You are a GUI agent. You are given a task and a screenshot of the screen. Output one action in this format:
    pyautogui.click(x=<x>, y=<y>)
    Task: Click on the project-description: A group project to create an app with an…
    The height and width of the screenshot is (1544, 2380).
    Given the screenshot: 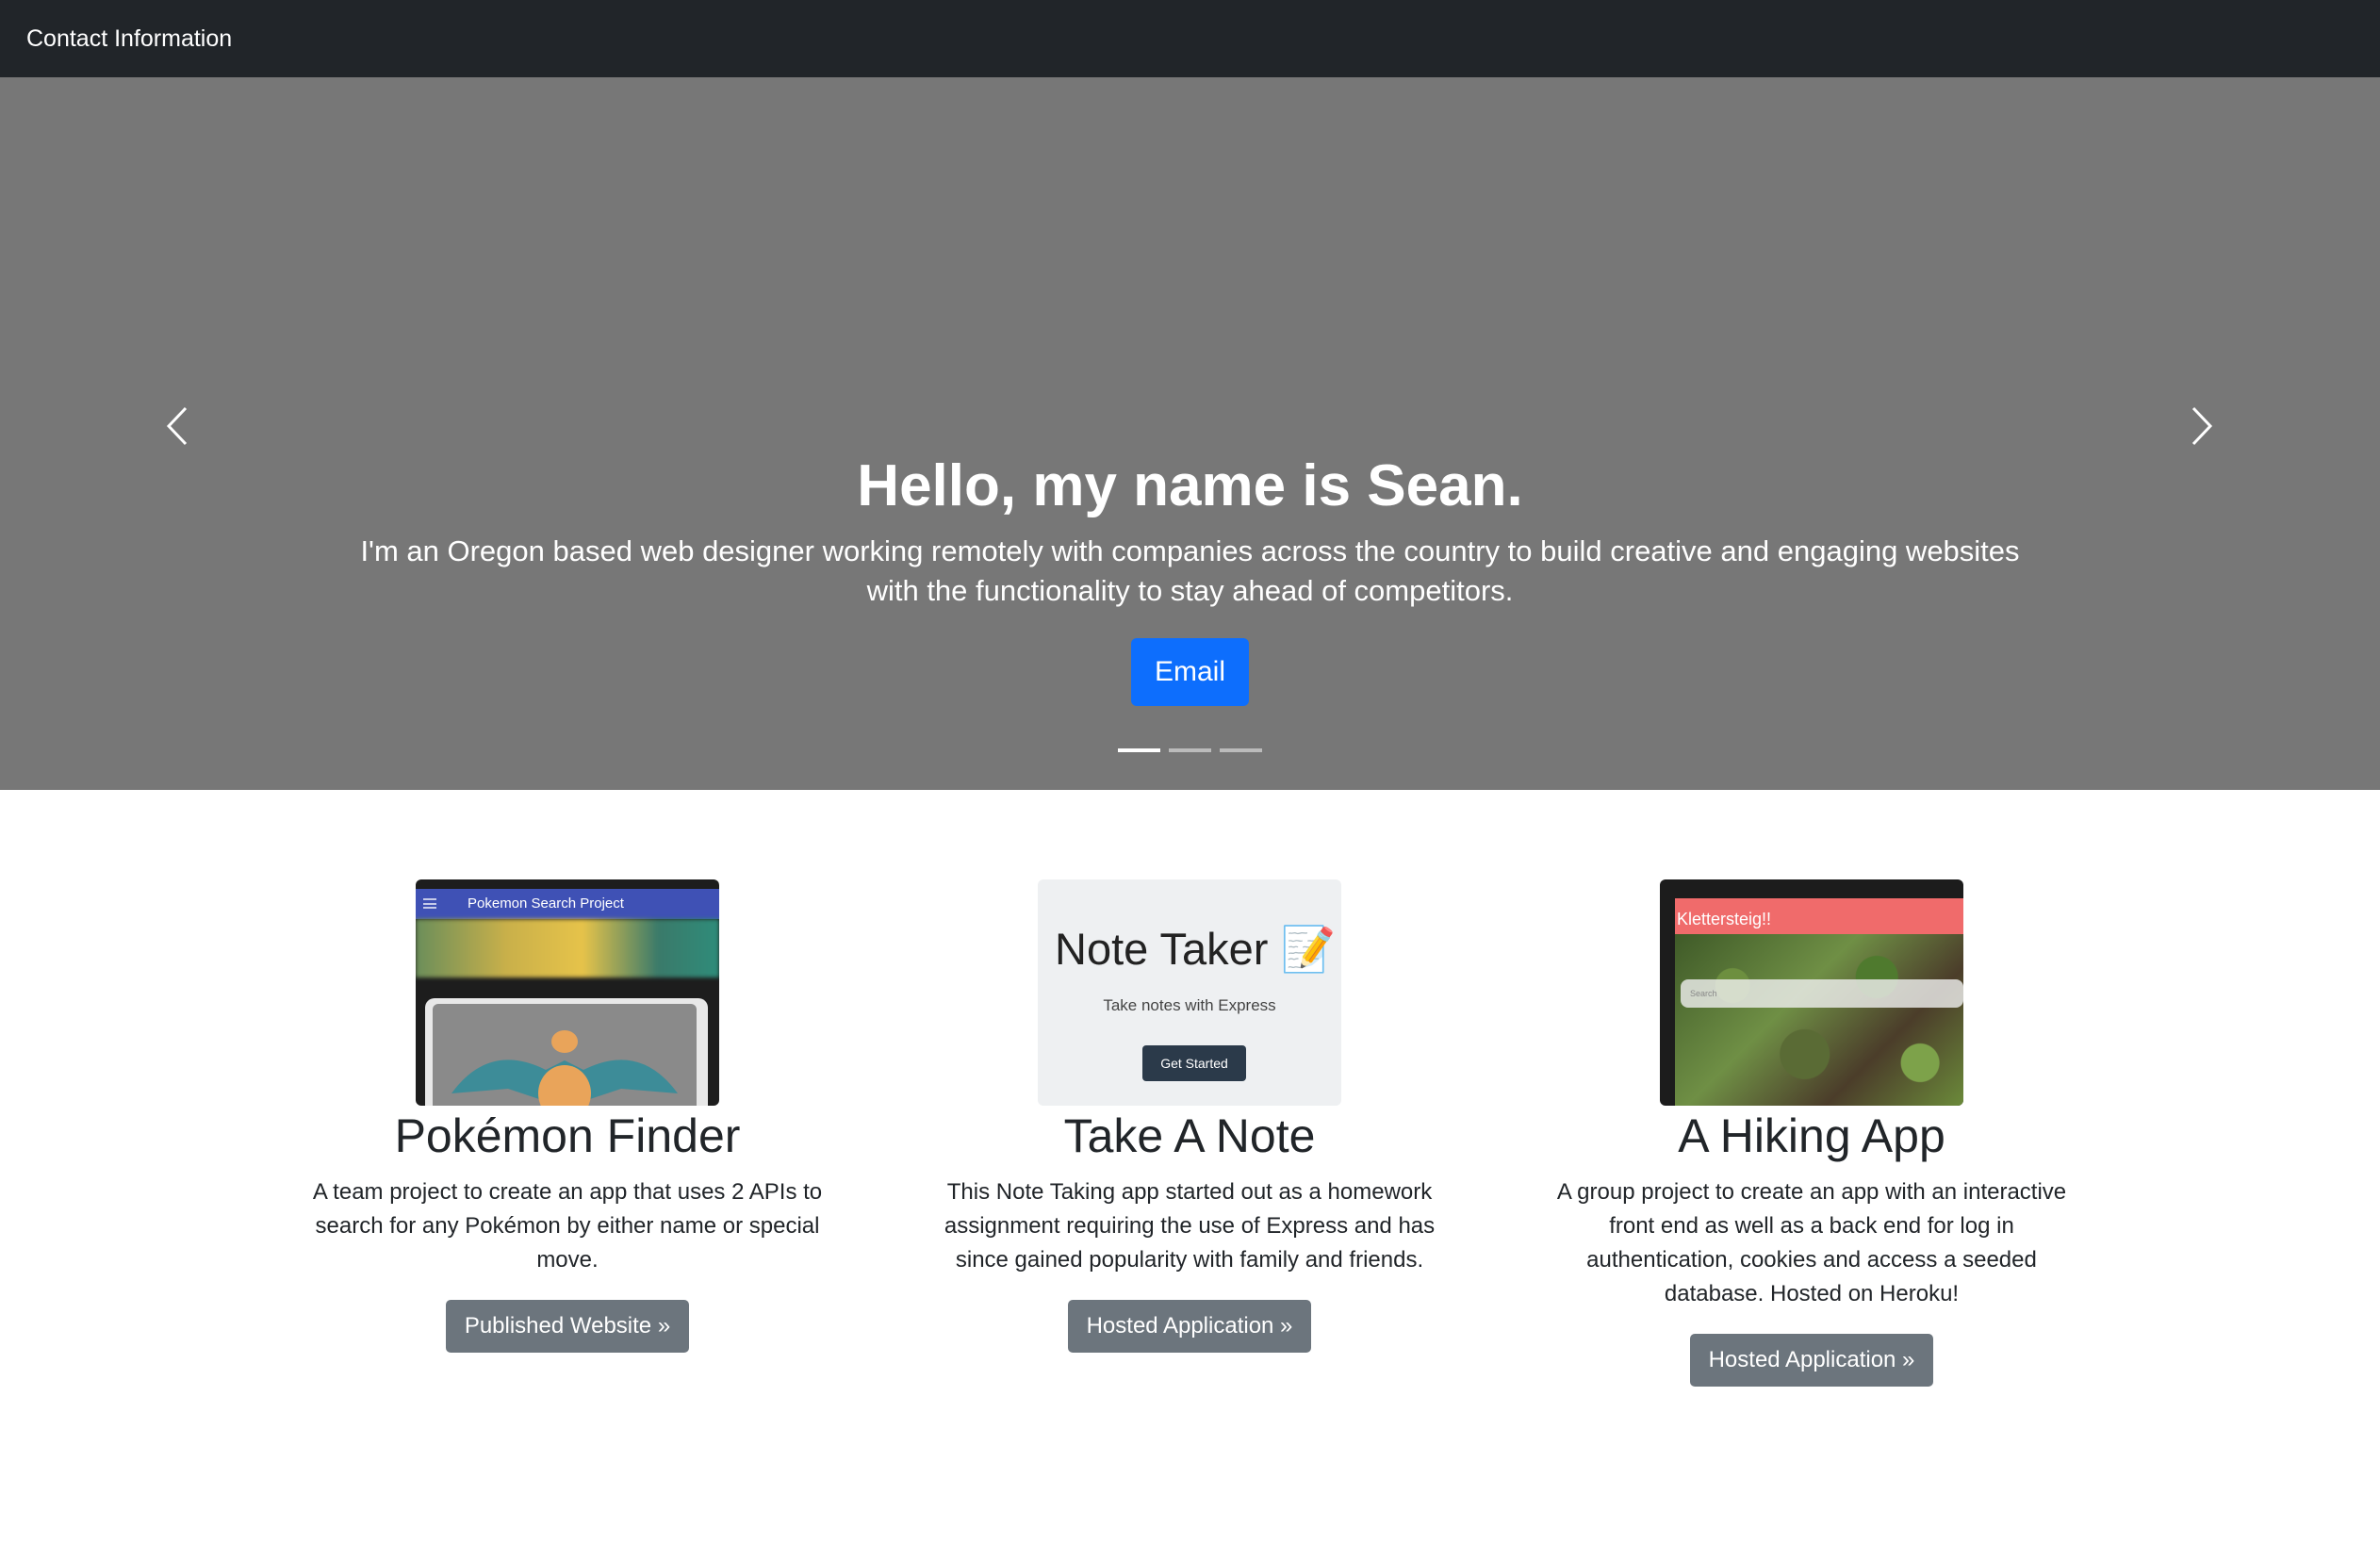 What is the action you would take?
    pyautogui.click(x=1811, y=1242)
    